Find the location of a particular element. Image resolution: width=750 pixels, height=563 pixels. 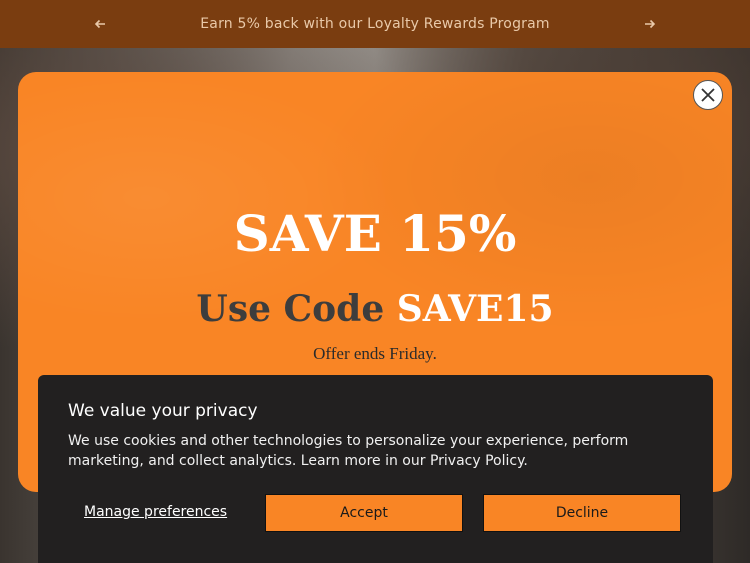

decline-button: Decline is located at coordinates (582, 513).